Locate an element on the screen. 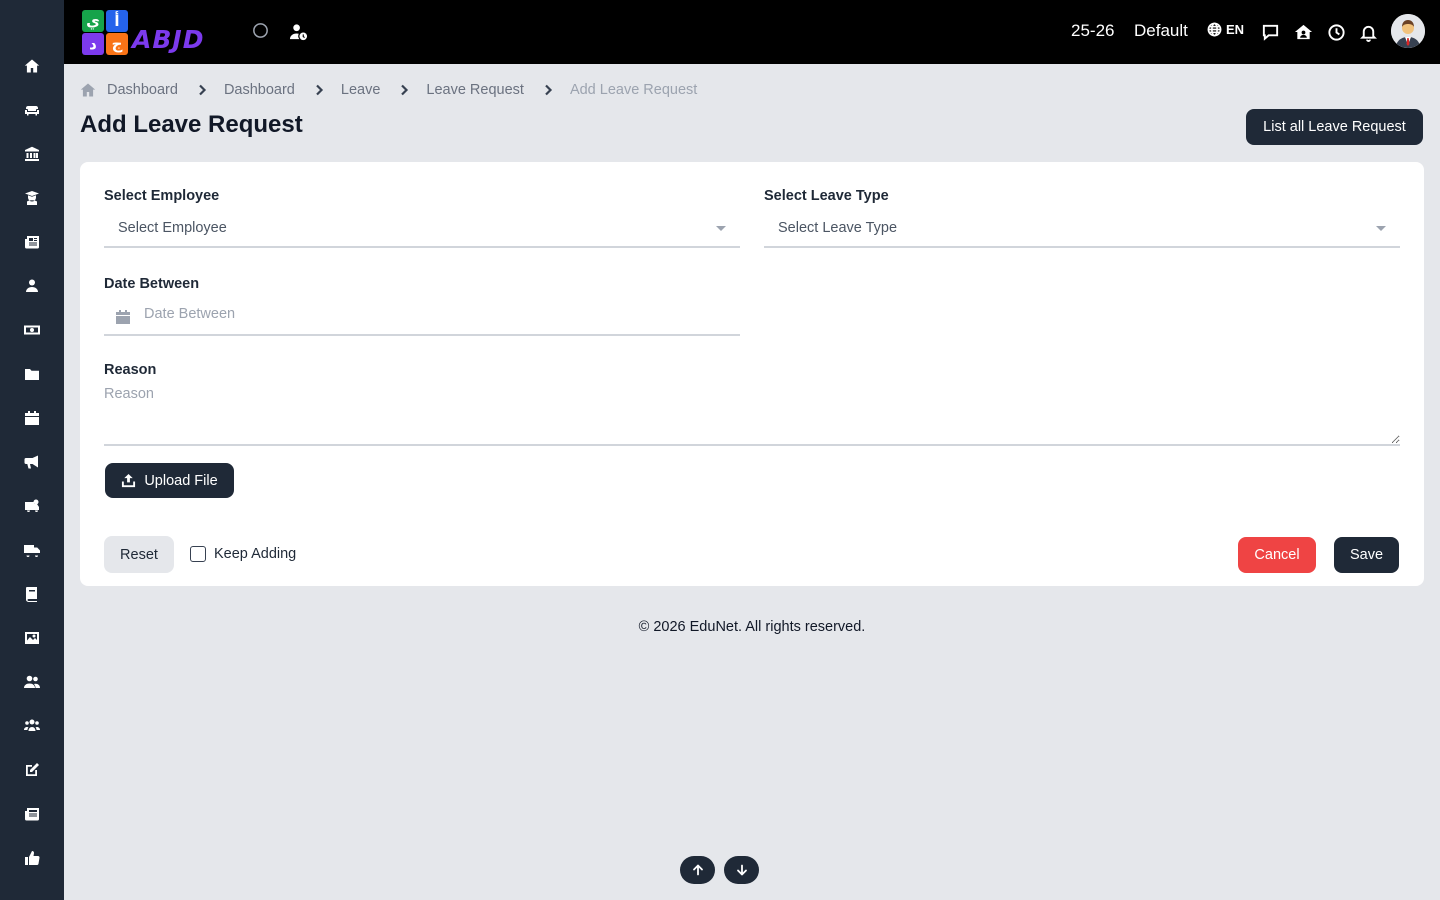  breadcrumb-item-leave-request: Leave Request is located at coordinates (475, 90).